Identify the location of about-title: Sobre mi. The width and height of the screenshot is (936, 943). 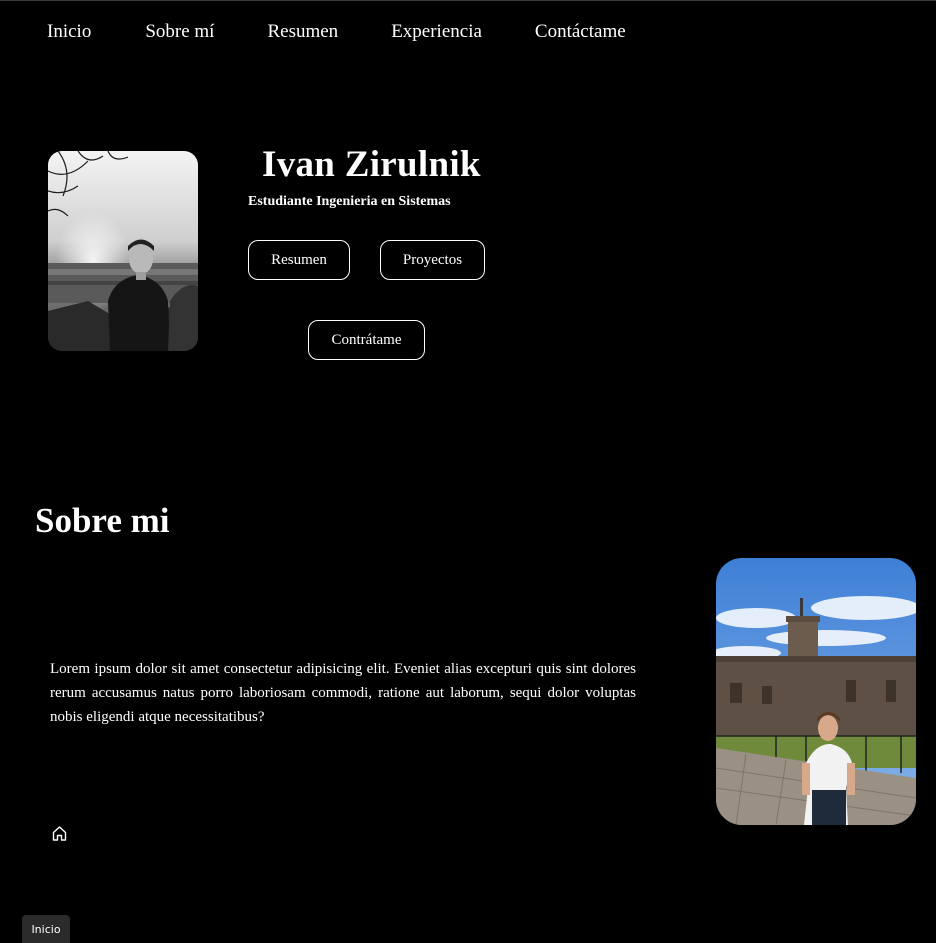
(102, 520).